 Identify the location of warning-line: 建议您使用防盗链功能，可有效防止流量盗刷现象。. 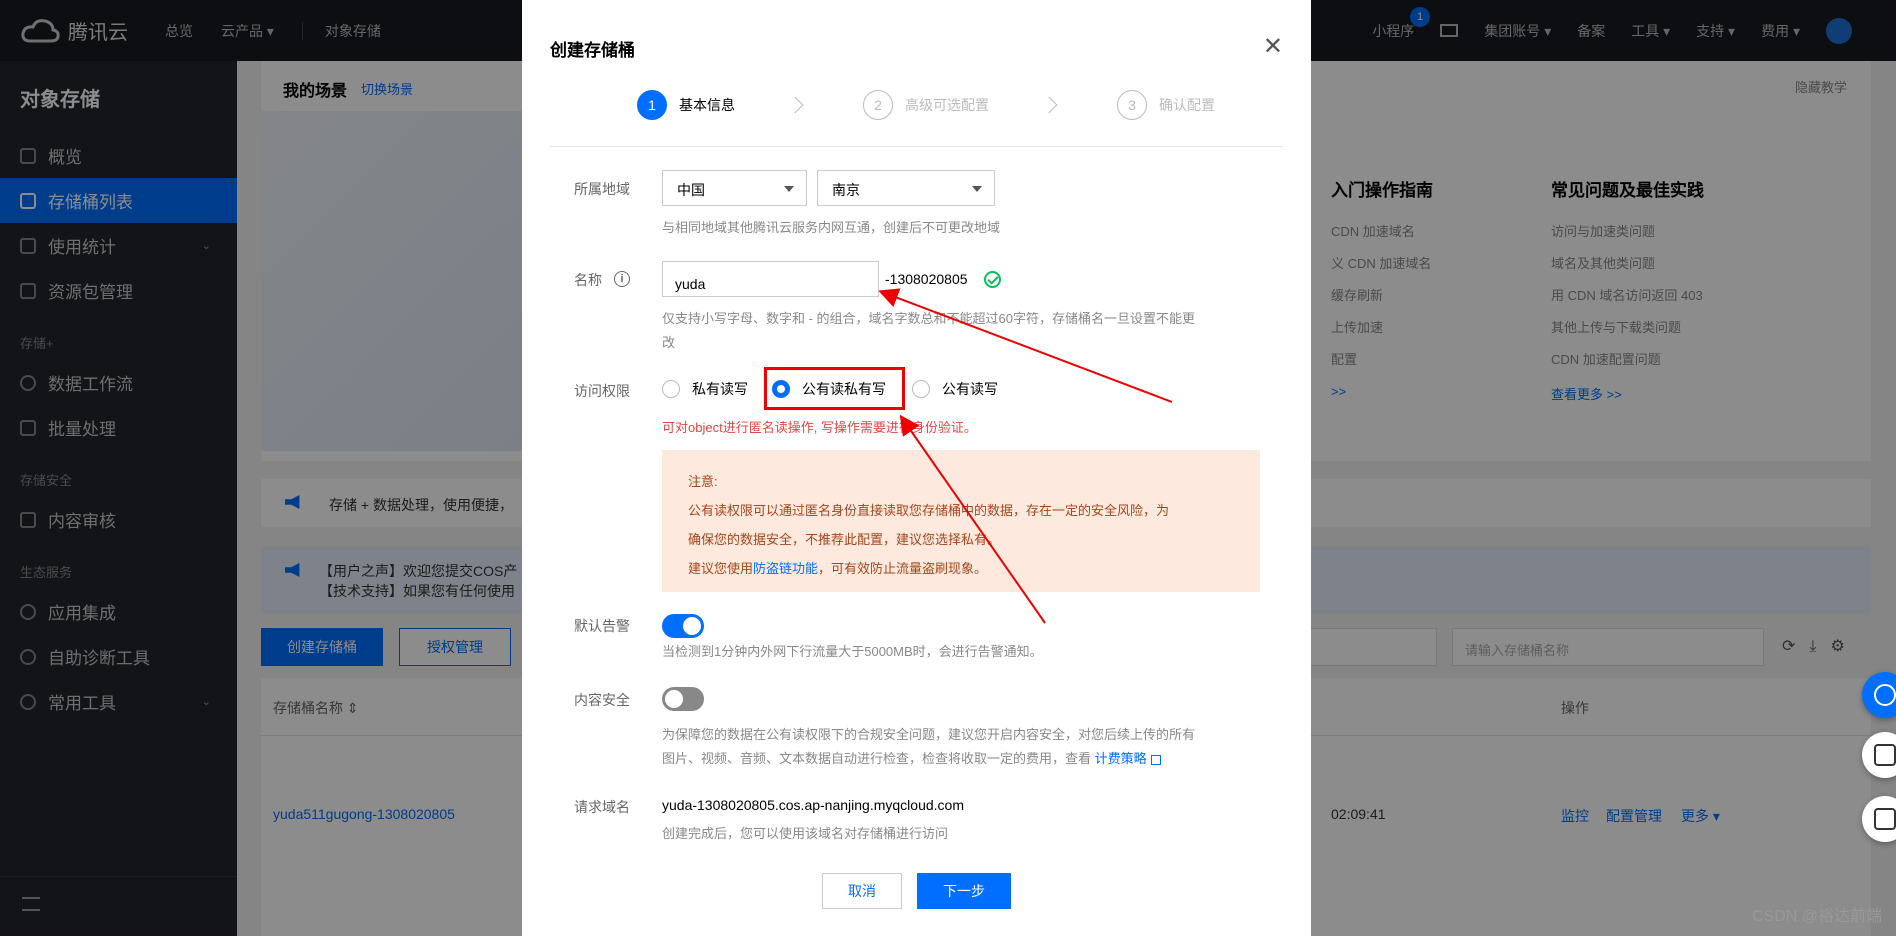
(961, 568).